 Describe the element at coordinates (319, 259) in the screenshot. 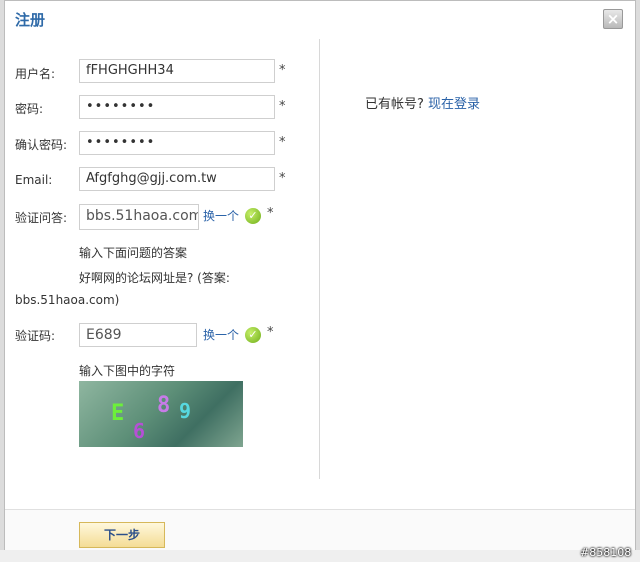

I see `column-divider` at that location.